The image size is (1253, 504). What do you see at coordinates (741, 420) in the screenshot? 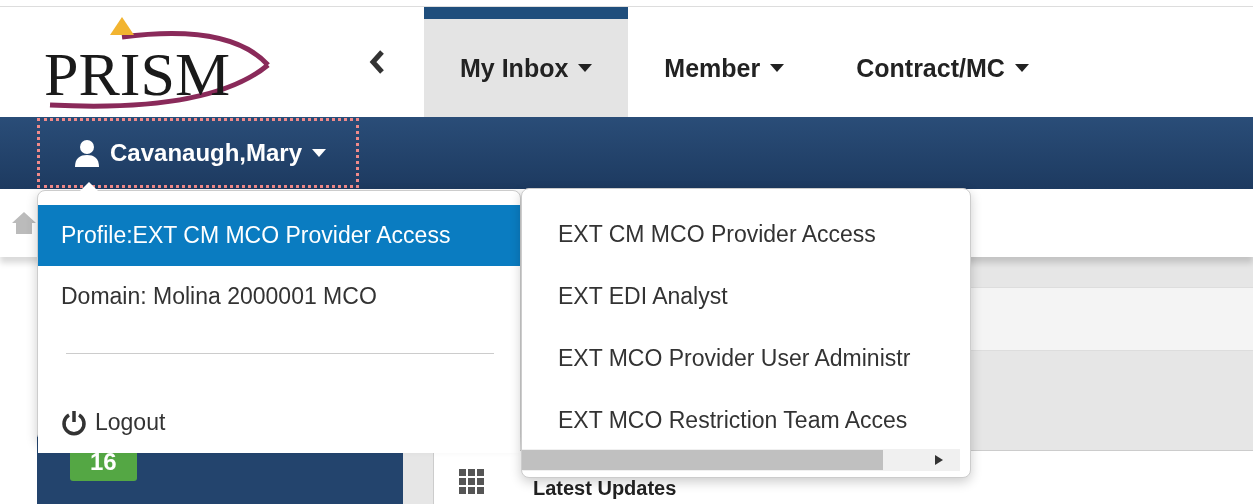
I see `profile-option: EXT MCO Restriction Team Acces` at bounding box center [741, 420].